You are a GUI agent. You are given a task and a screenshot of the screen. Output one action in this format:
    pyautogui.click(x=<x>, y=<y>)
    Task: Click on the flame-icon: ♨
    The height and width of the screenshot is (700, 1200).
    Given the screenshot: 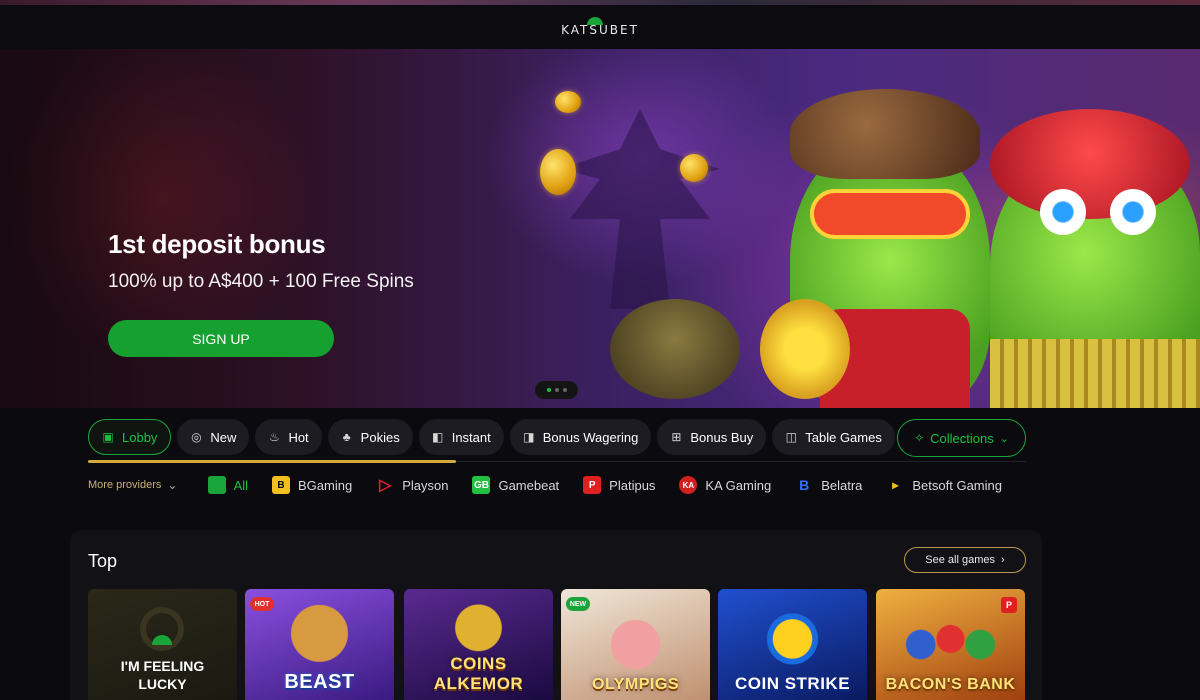 What is the action you would take?
    pyautogui.click(x=274, y=437)
    